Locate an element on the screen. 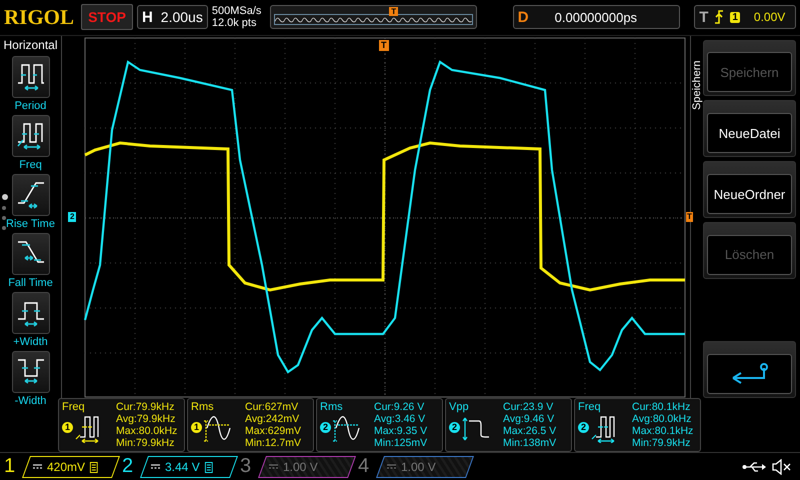  measurement-card: Rms 1 Cur:627mV Avg:242mV Max:629mV Min:12.7mV is located at coordinates (250, 425).